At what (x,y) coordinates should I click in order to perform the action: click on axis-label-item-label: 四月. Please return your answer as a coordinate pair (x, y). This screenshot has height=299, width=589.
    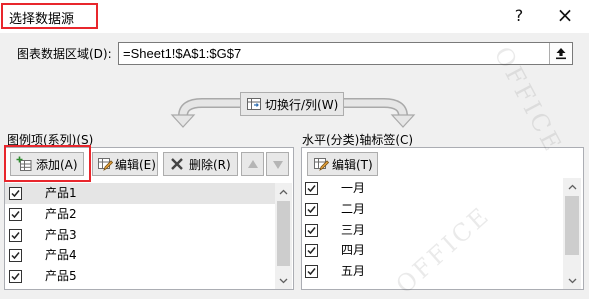
    Looking at the image, I should click on (353, 250).